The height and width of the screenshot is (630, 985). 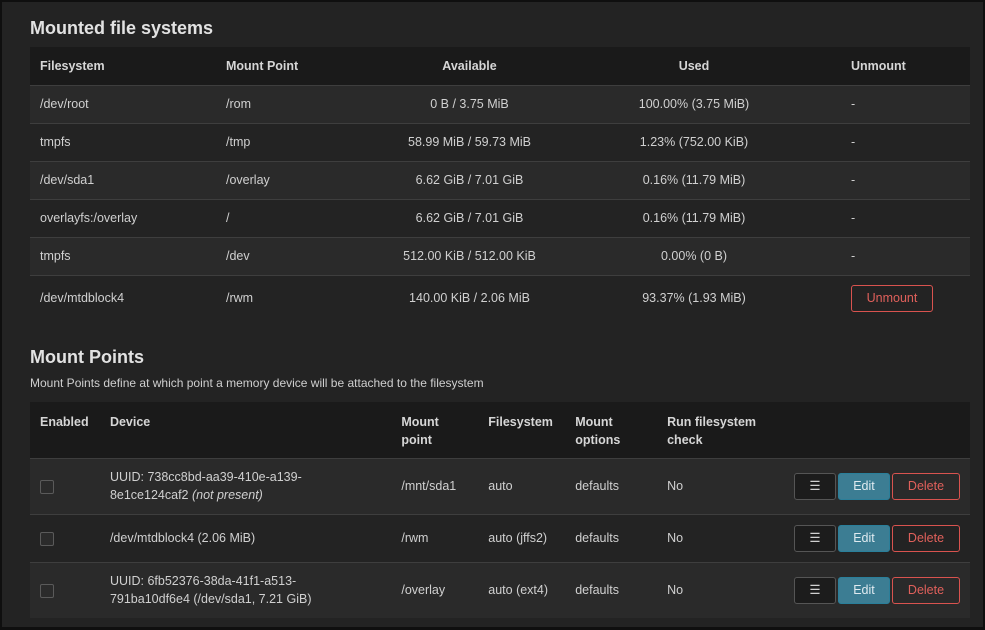 I want to click on cell-filesystem: overlayfs:/overlay, so click(x=89, y=218).